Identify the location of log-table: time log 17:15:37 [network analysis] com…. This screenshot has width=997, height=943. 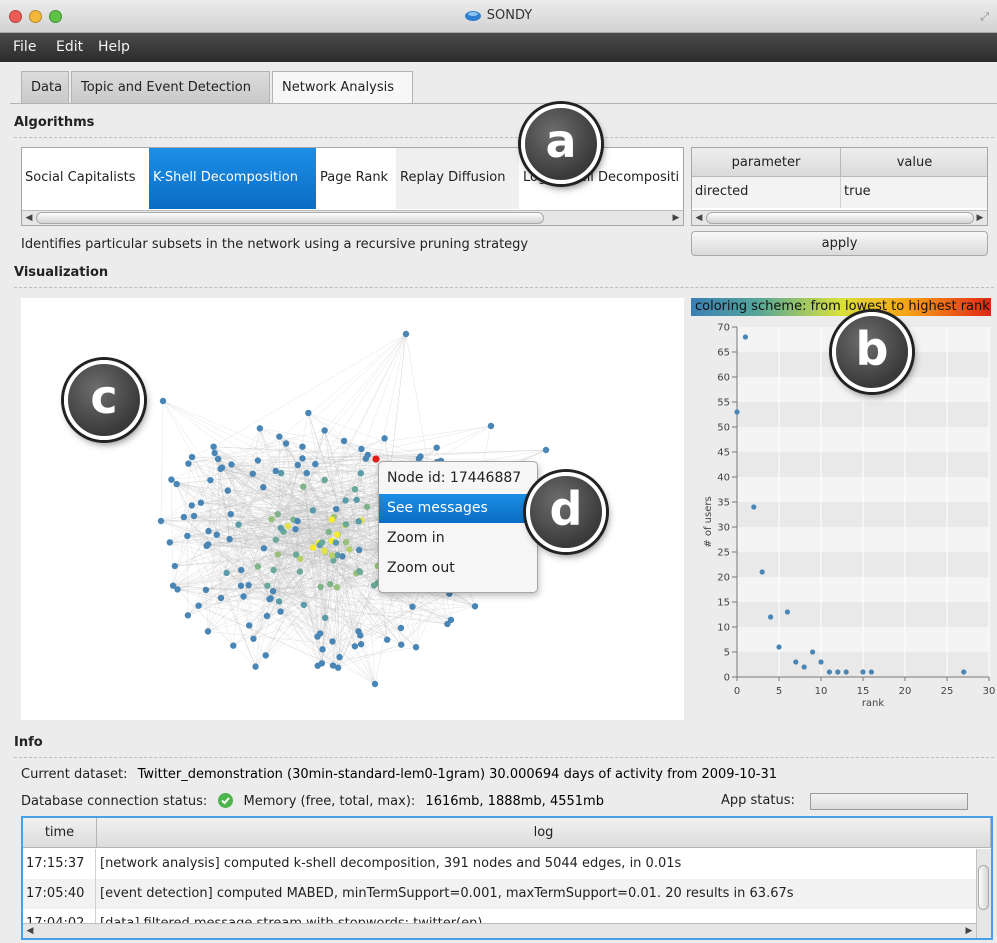
(507, 878).